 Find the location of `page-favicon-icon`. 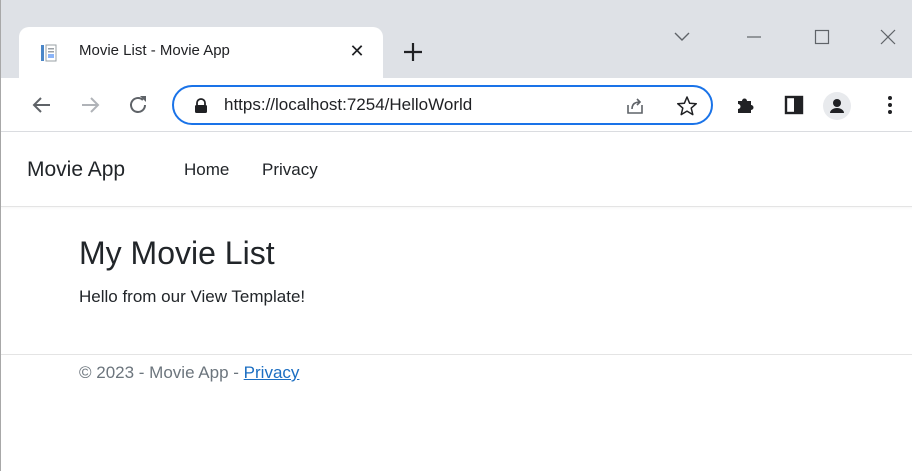

page-favicon-icon is located at coordinates (49, 53).